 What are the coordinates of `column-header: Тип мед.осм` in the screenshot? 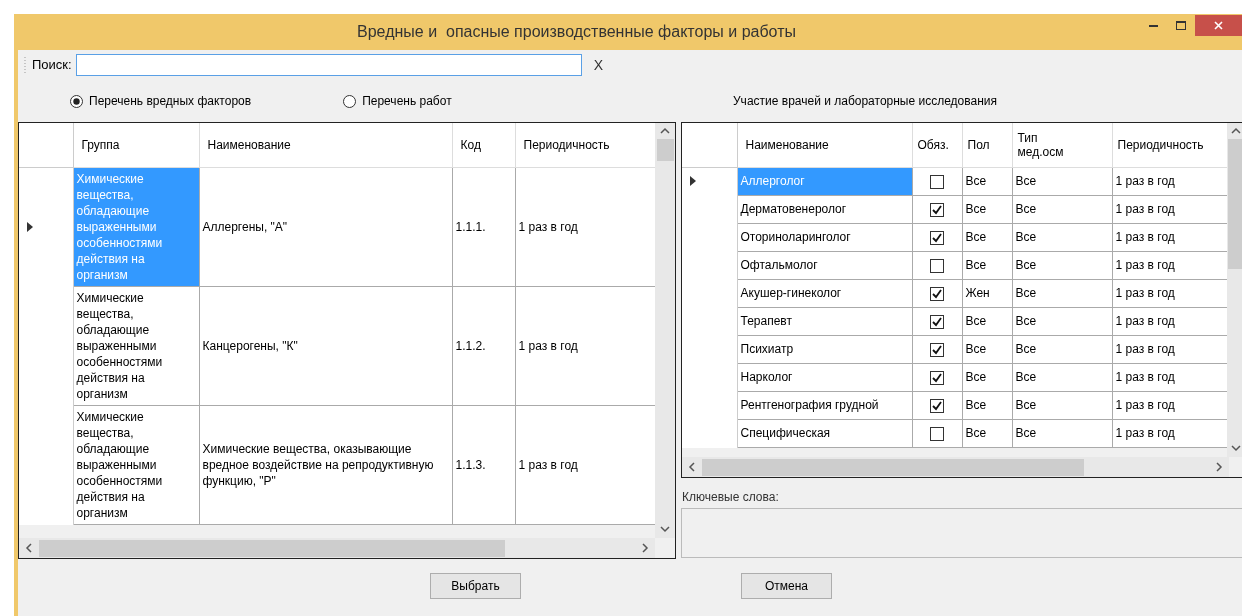 It's located at (1062, 145).